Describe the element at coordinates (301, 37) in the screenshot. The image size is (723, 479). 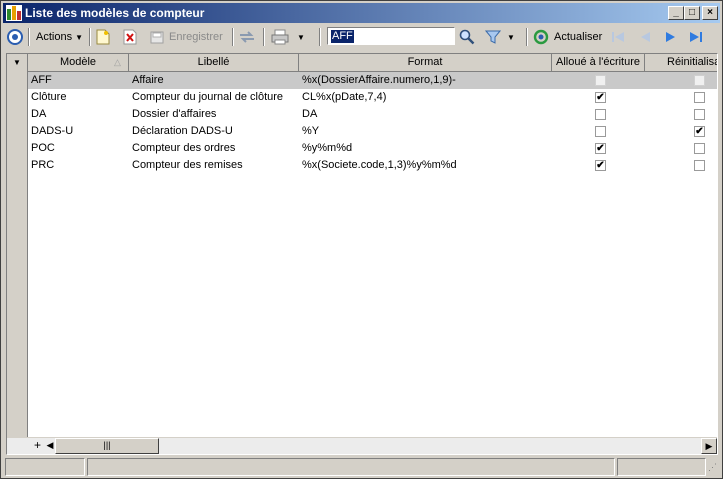
I see `print-dropdown-icon: ▼` at that location.